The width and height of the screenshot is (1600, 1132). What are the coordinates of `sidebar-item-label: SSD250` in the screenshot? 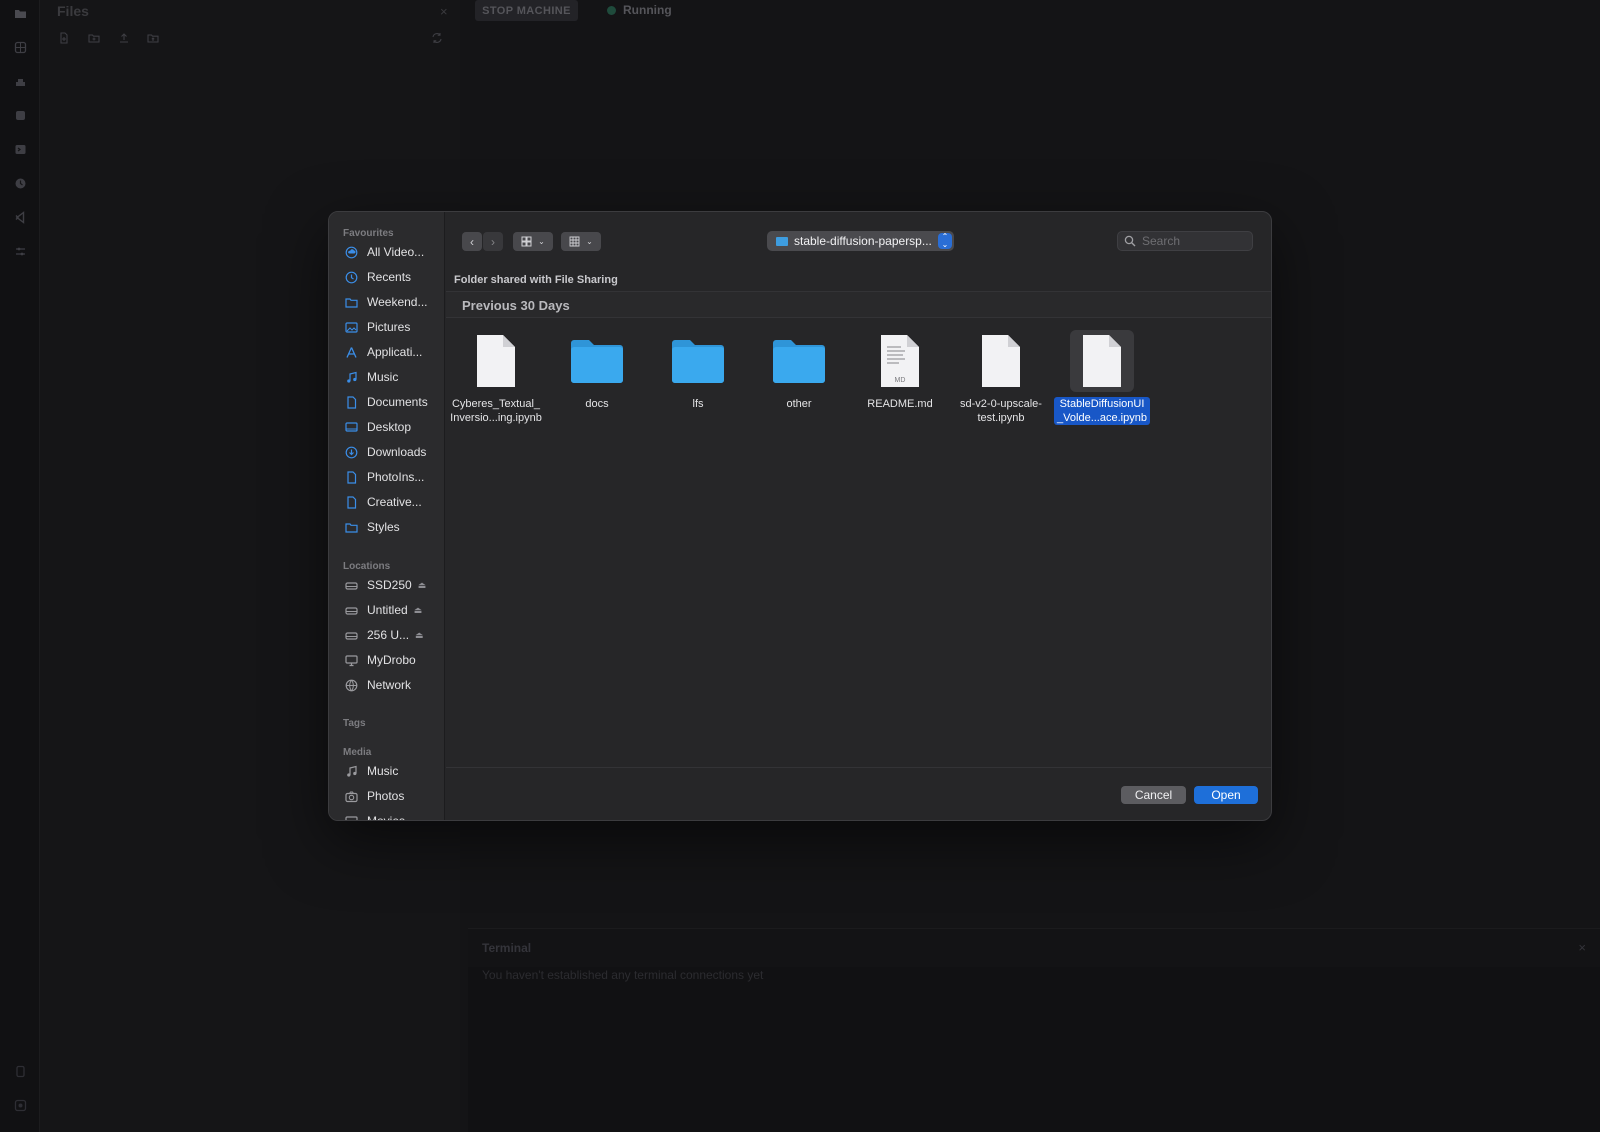 It's located at (389, 585).